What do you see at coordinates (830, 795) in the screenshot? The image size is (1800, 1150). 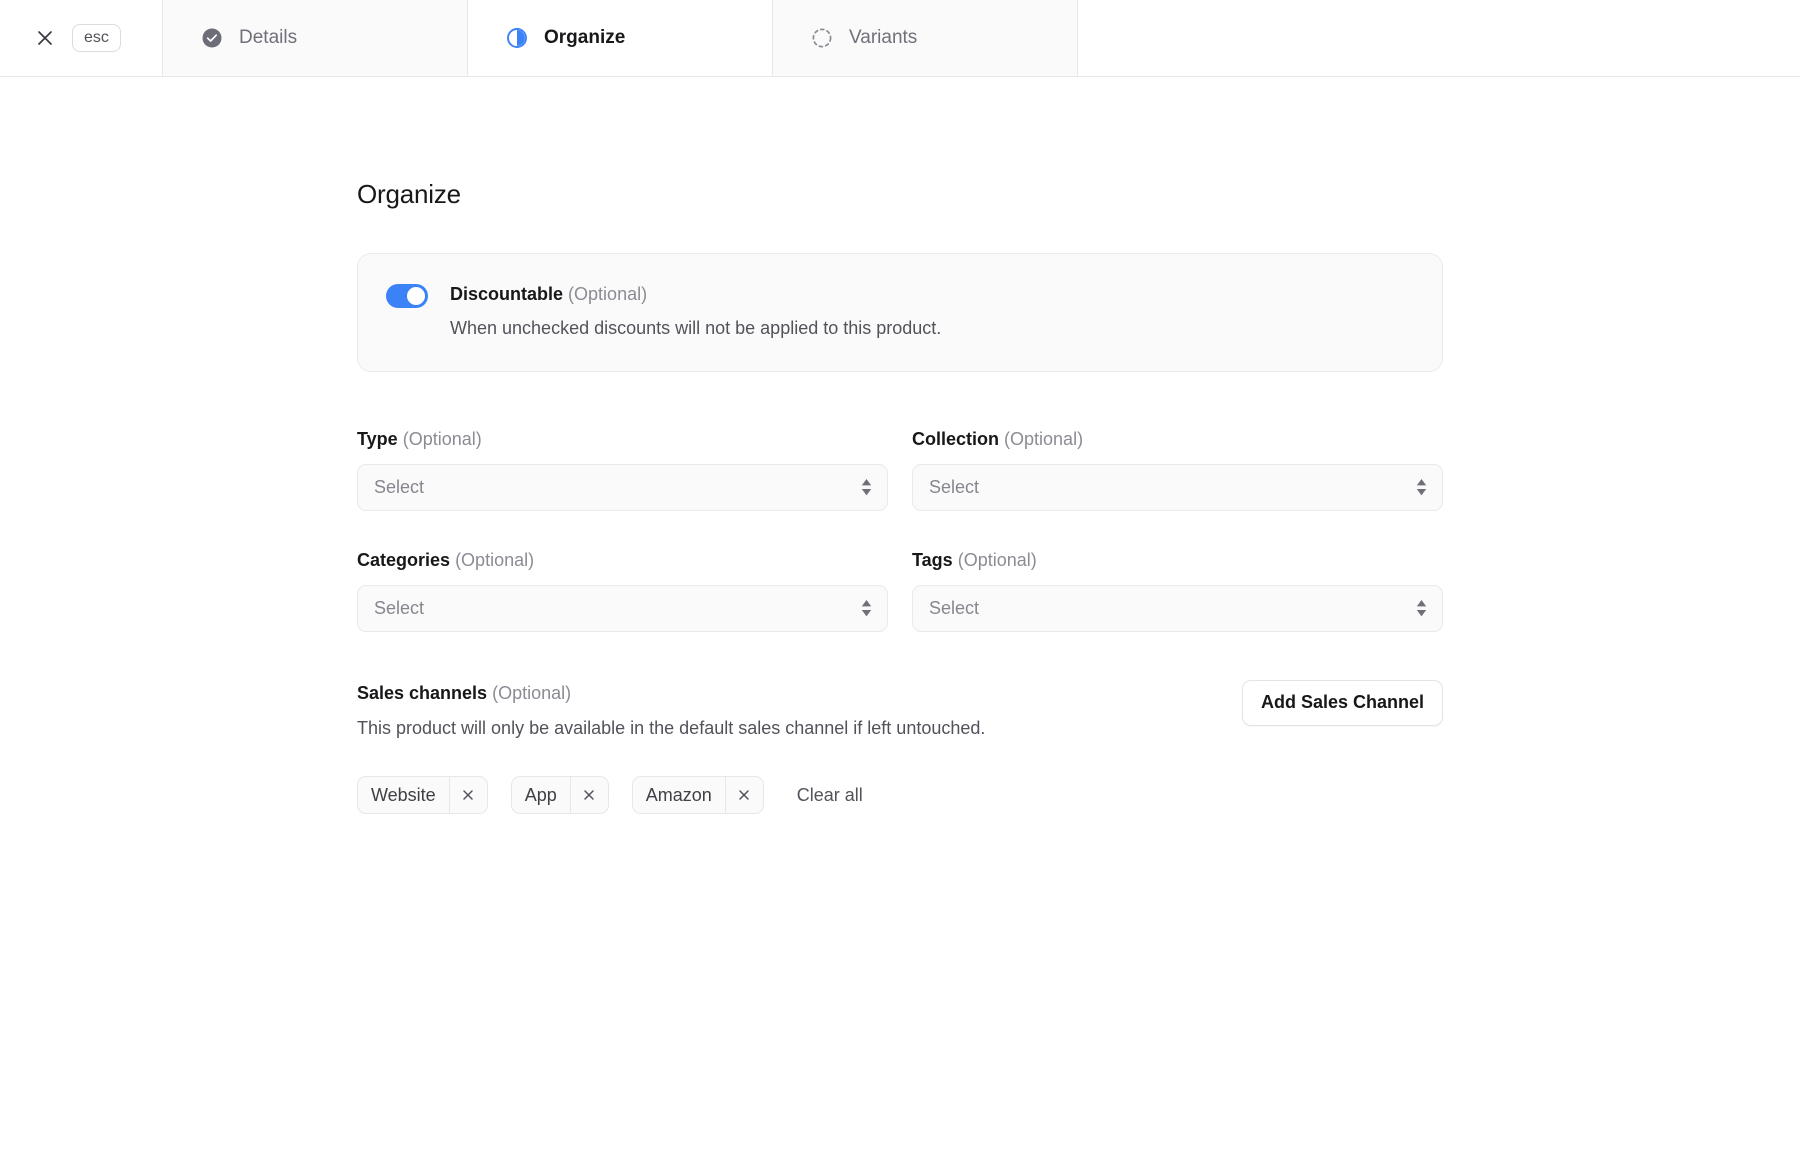 I see `clear-all-button: Clear all` at bounding box center [830, 795].